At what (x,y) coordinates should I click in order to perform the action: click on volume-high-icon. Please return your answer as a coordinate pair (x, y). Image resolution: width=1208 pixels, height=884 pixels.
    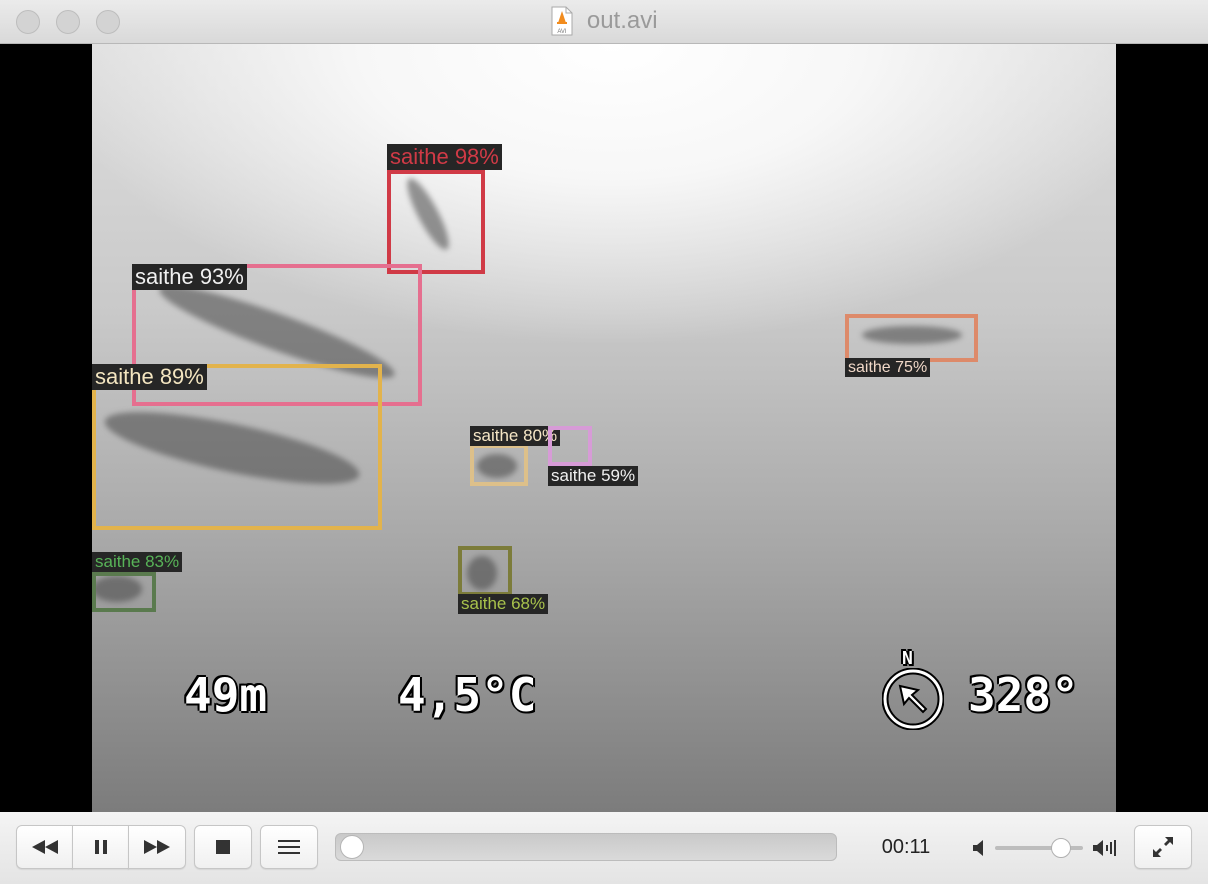
    Looking at the image, I should click on (1104, 850).